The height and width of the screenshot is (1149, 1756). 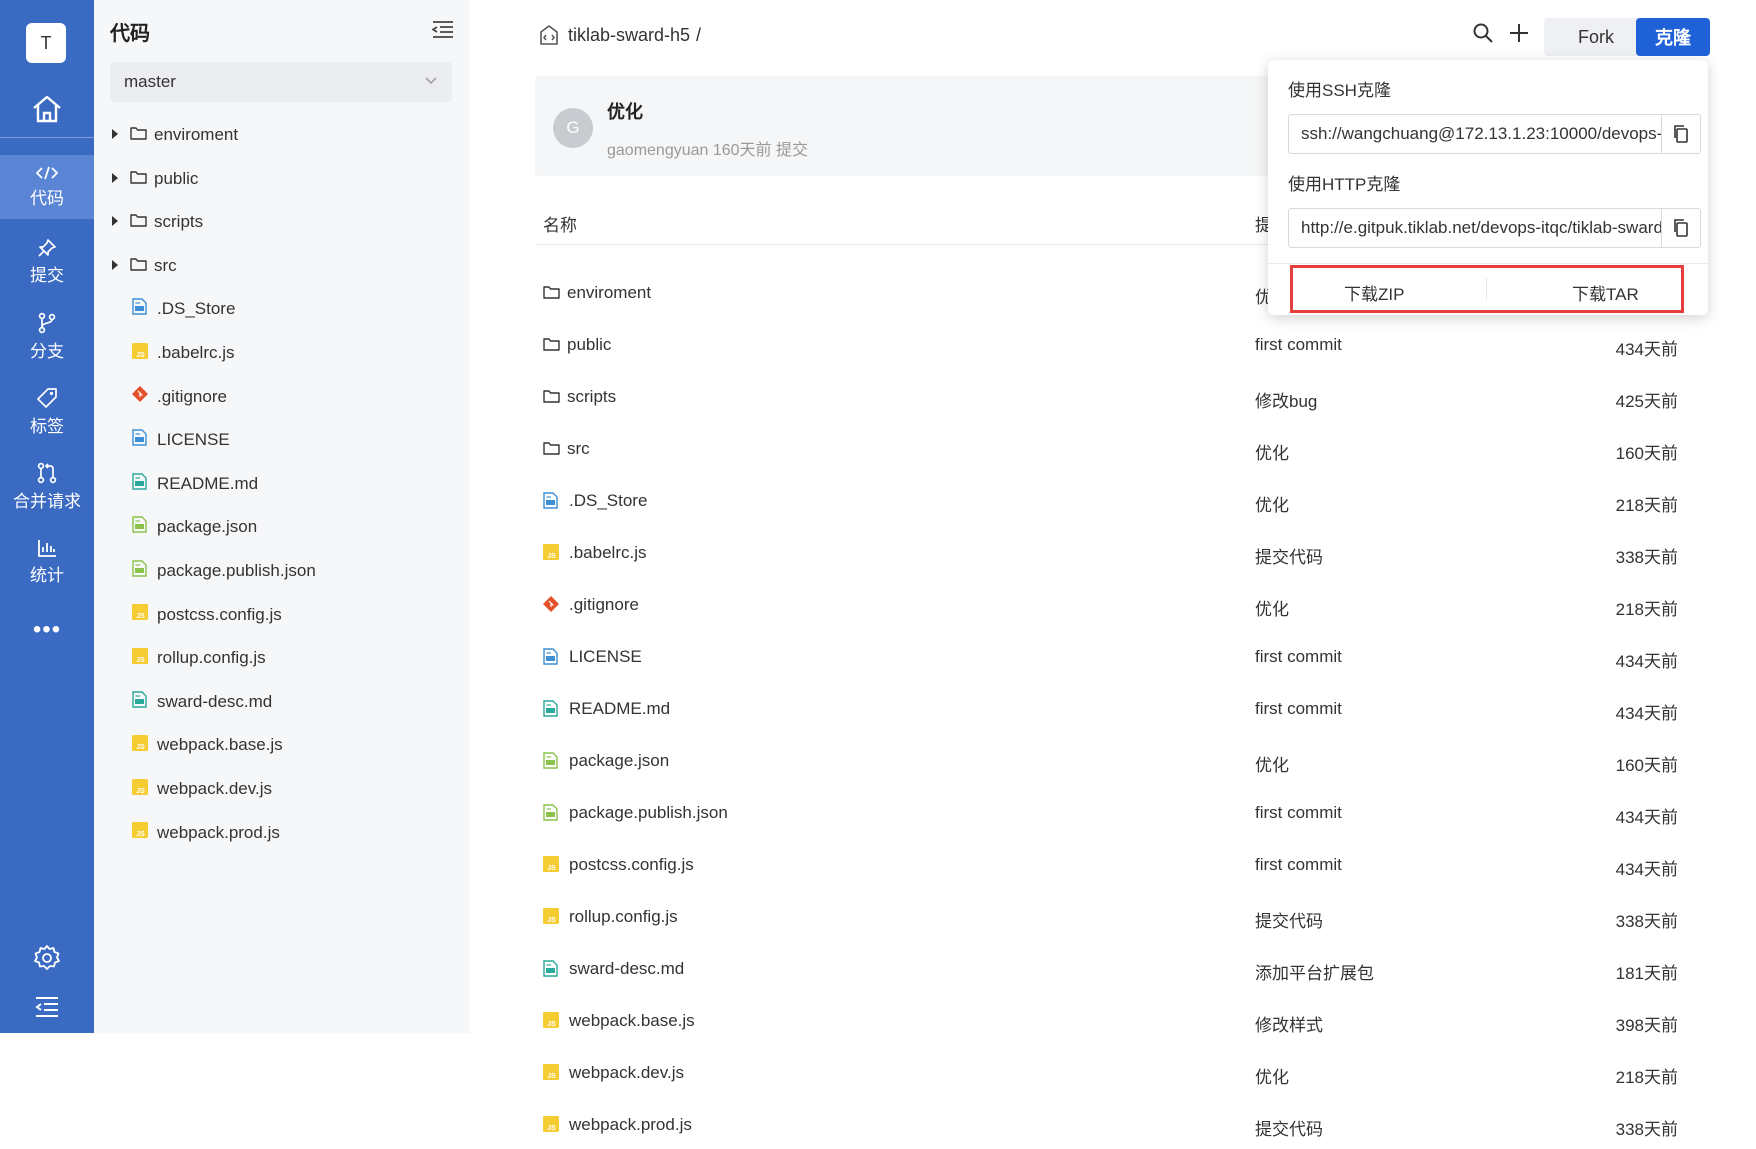 What do you see at coordinates (47, 187) in the screenshot?
I see `nav-item-code: 代码` at bounding box center [47, 187].